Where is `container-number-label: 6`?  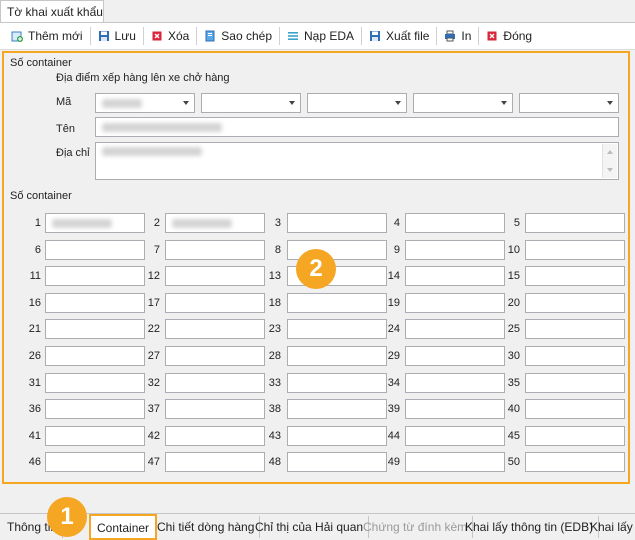 container-number-label: 6 is located at coordinates (37, 249).